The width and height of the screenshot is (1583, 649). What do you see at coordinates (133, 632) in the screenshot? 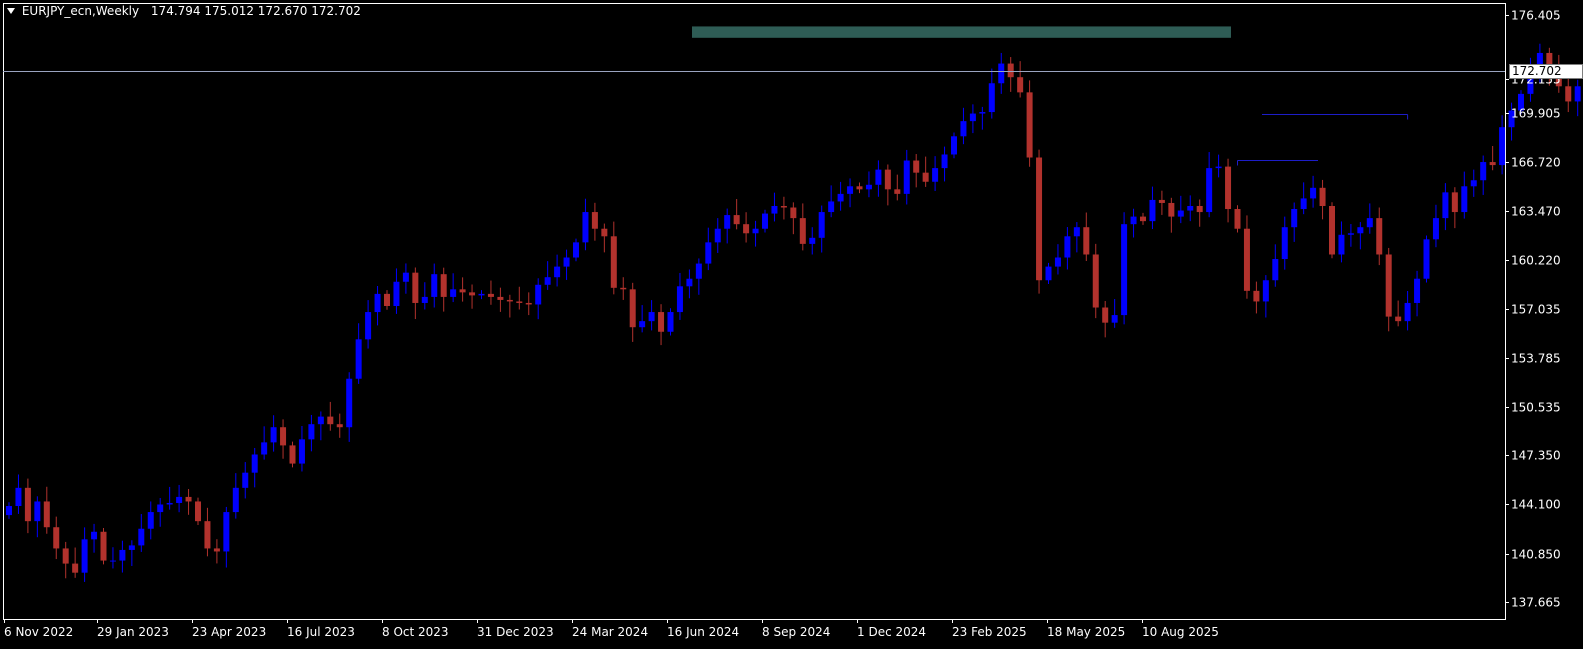
I see `x-tick-label: 29 Jan 2023` at bounding box center [133, 632].